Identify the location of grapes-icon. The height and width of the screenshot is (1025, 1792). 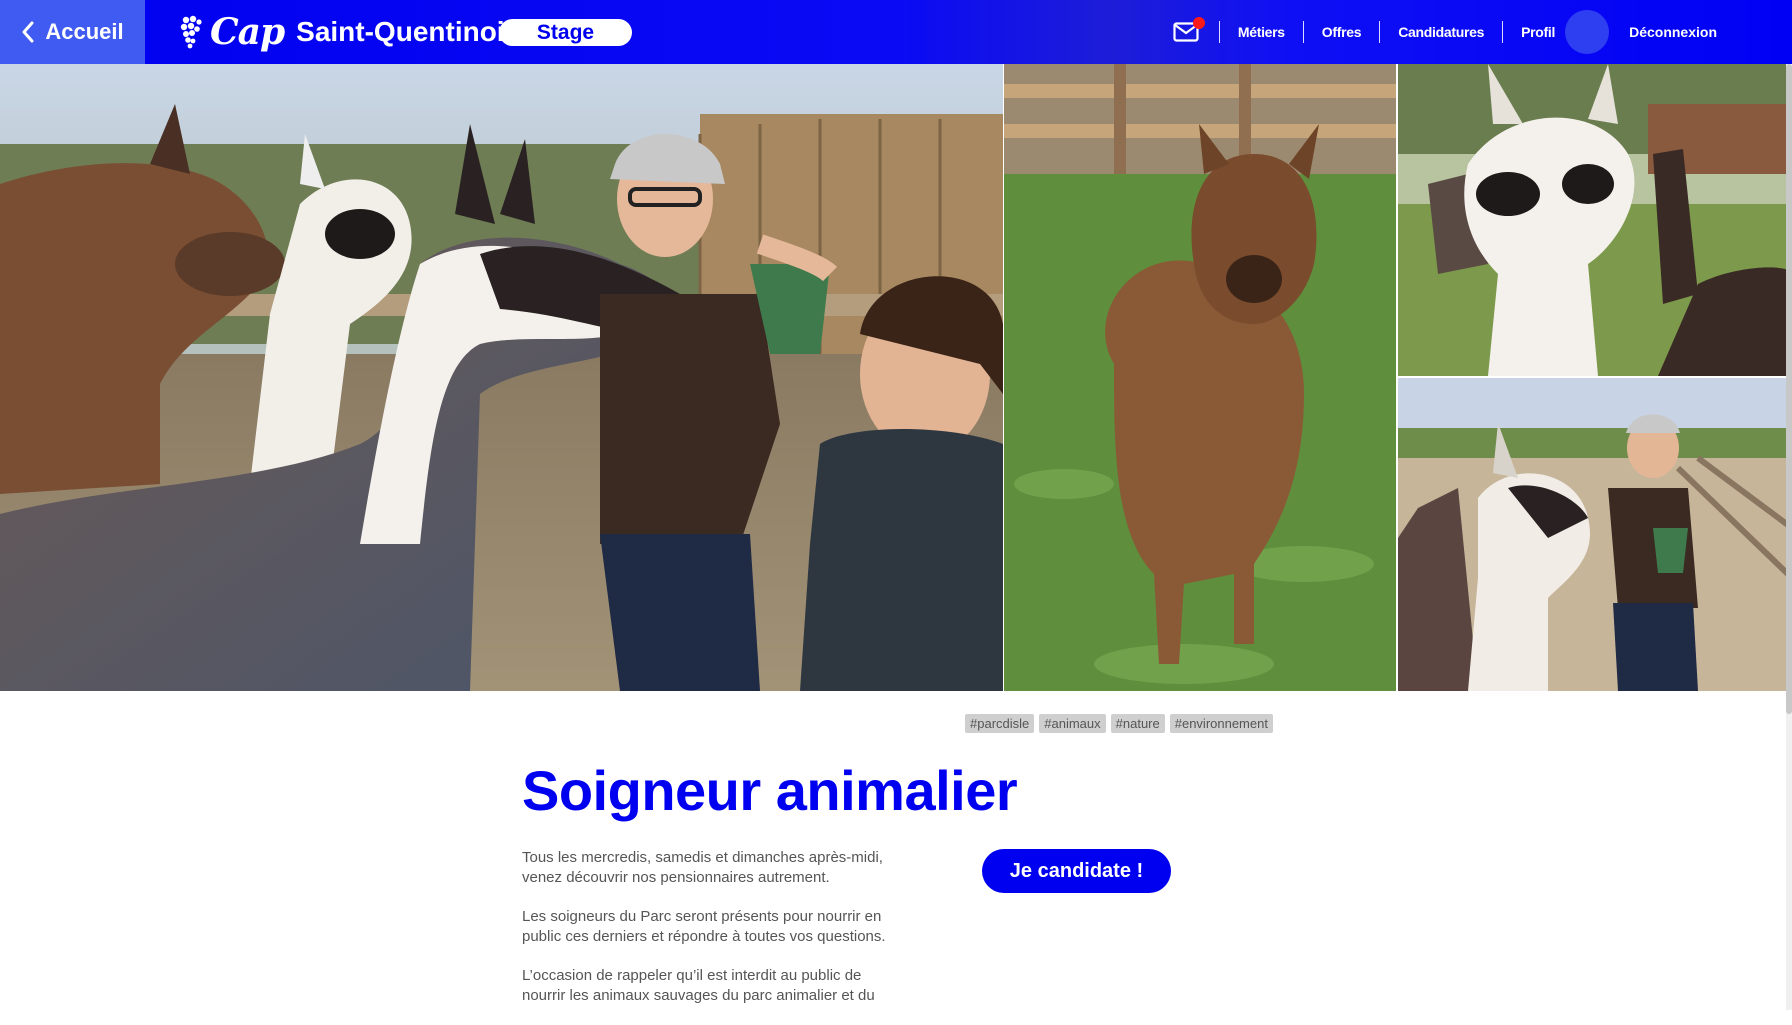
(191, 32).